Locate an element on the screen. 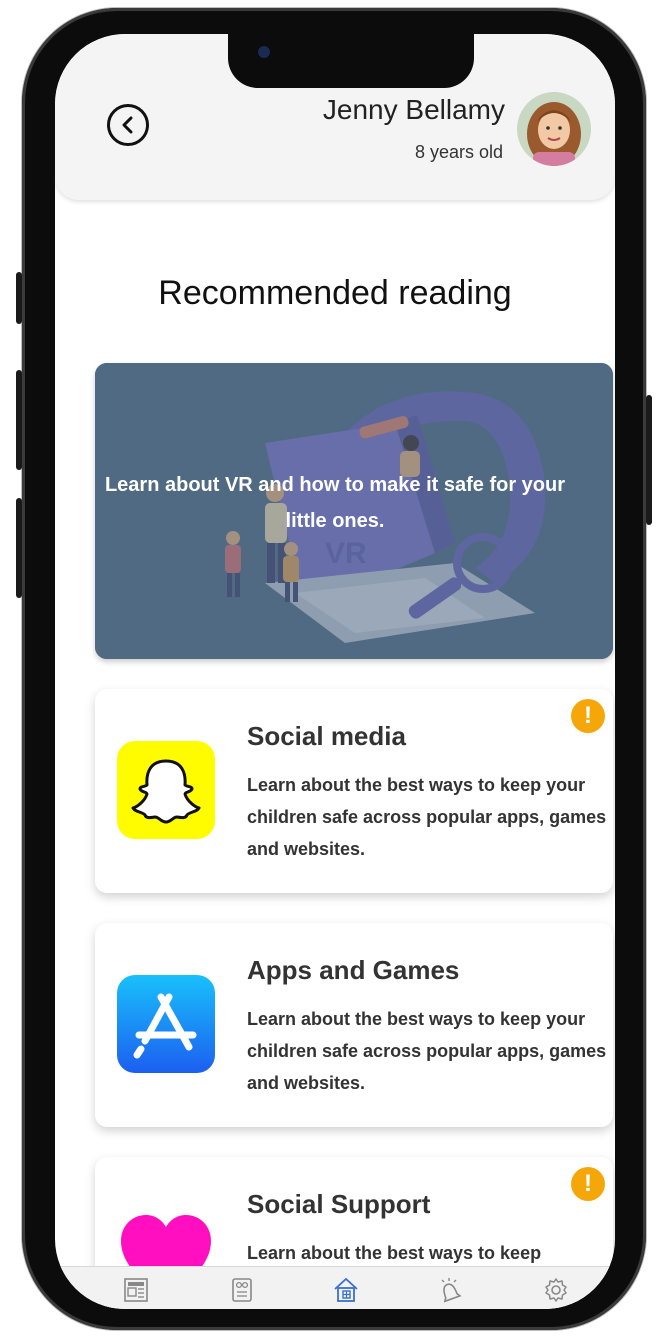 Image resolution: width=669 pixels, height=1339 pixels. nav-news is located at coordinates (136, 1290).